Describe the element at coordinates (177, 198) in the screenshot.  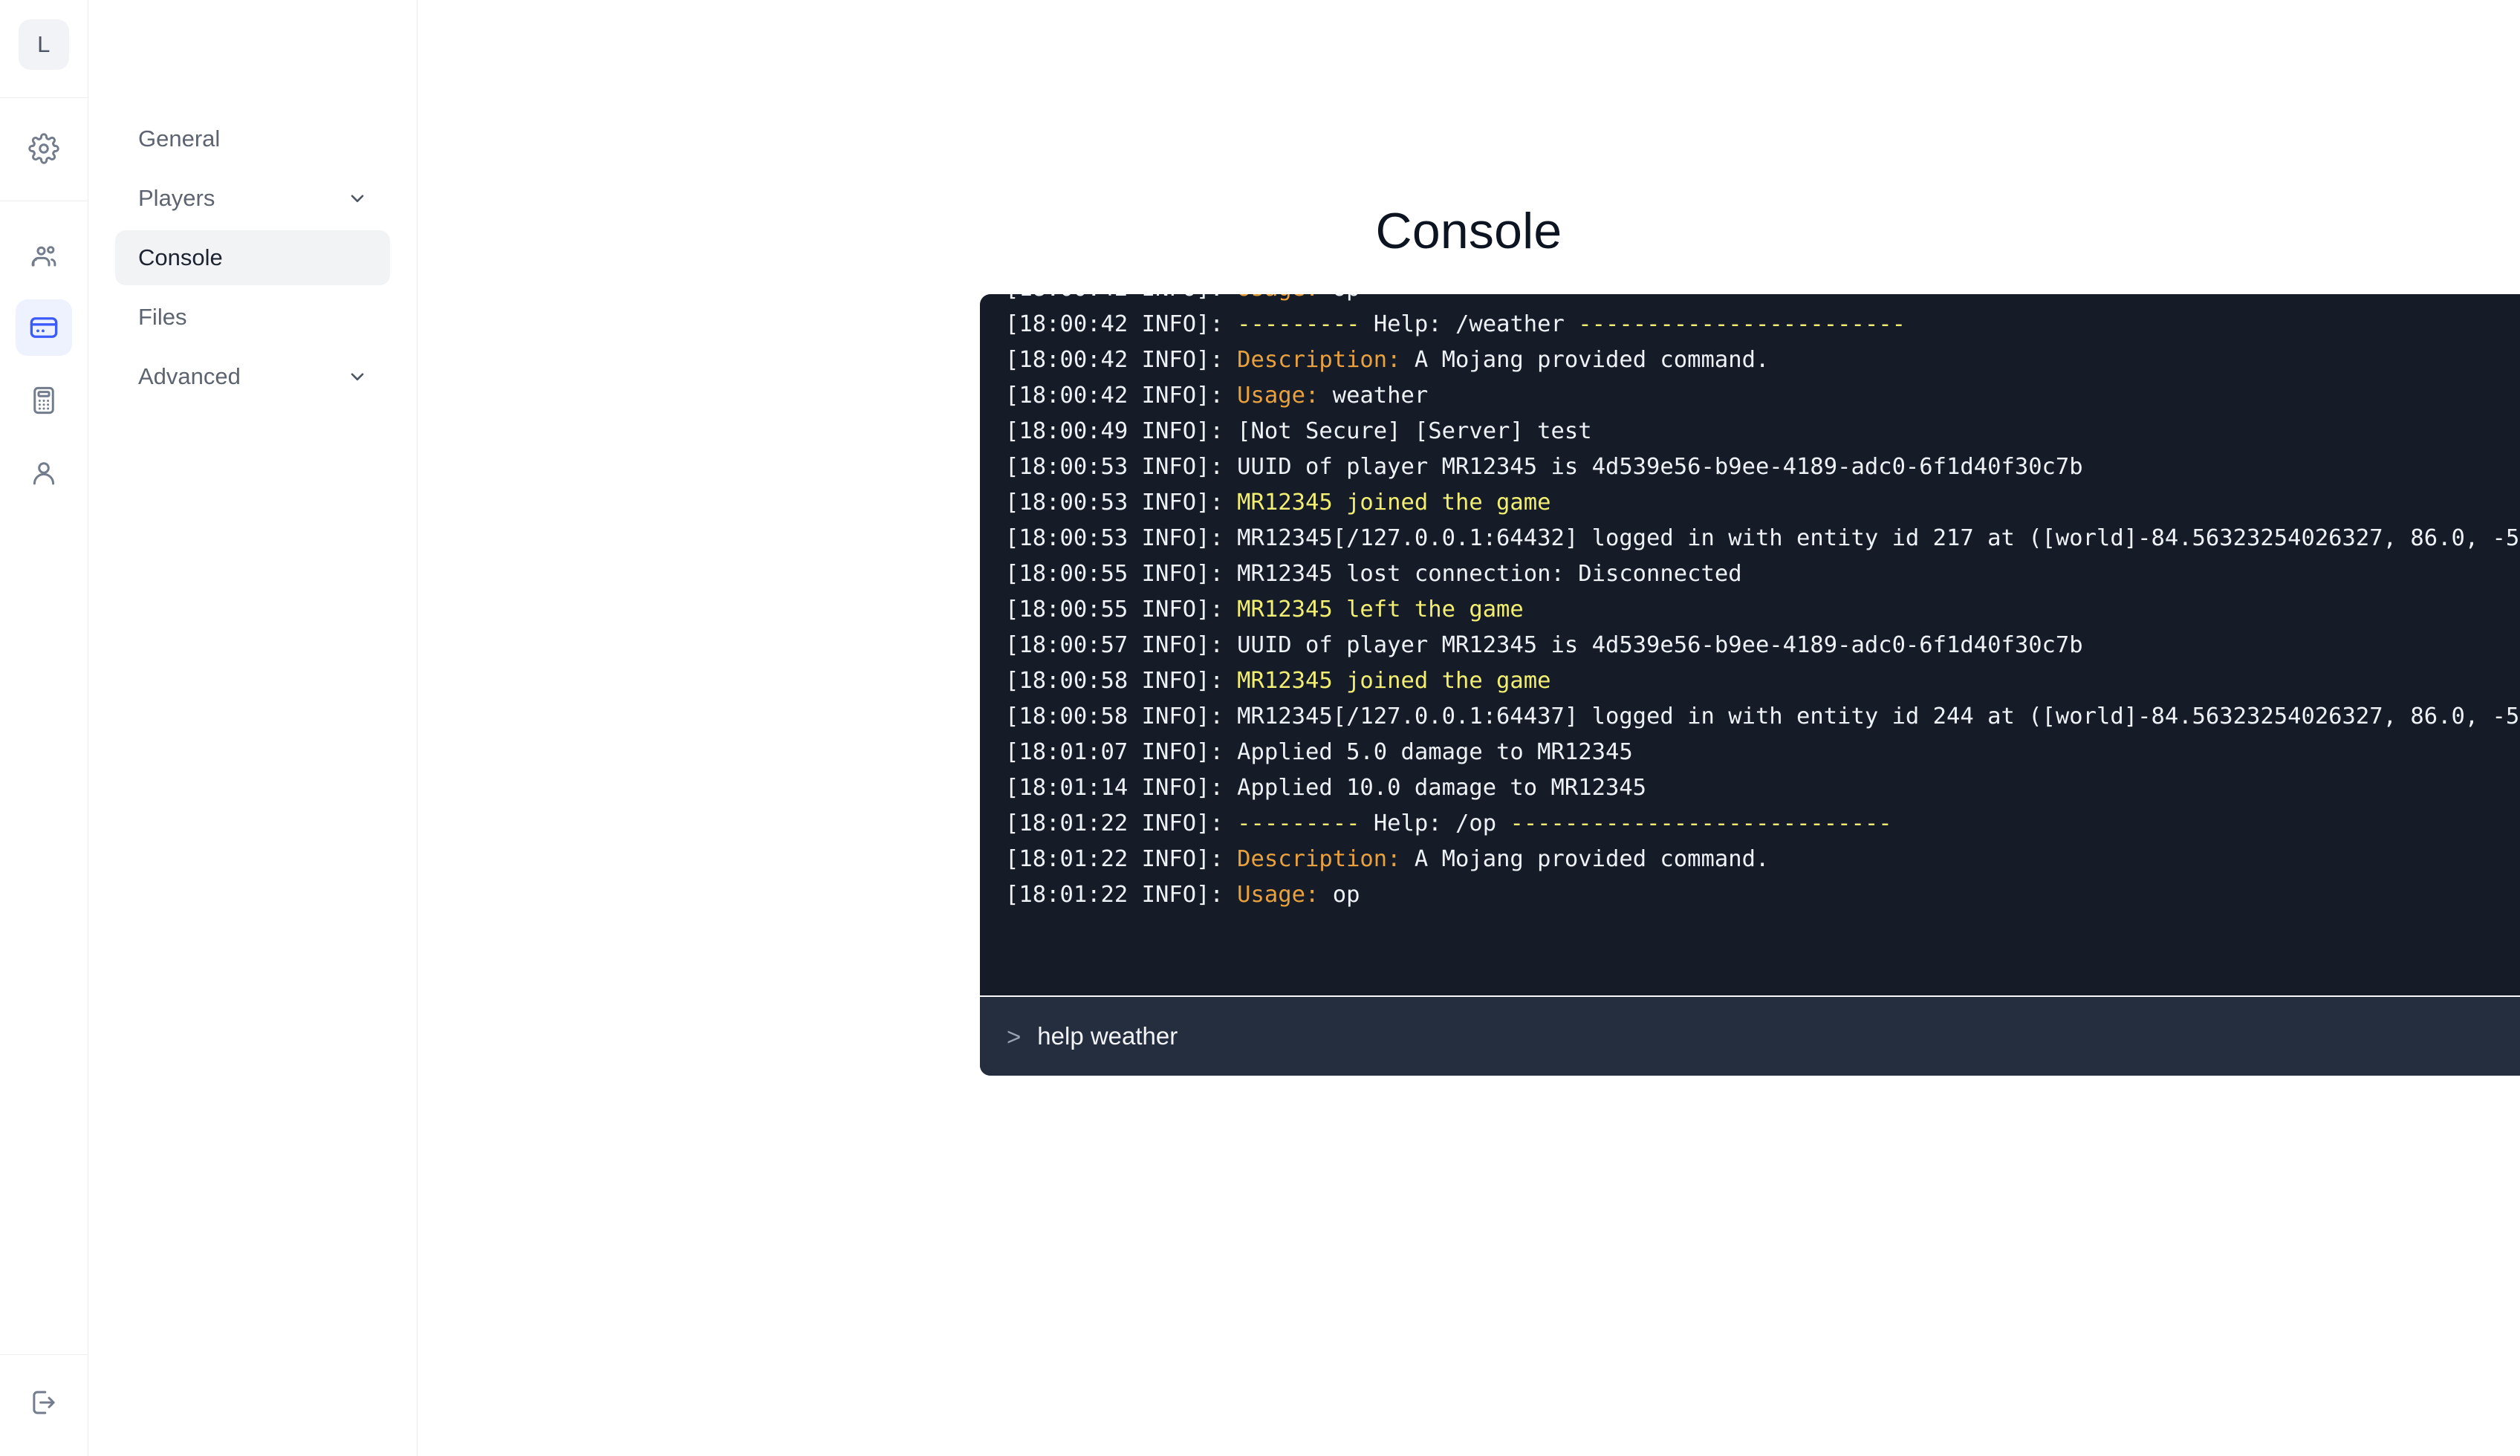
I see `sidebar-item-label: Players` at that location.